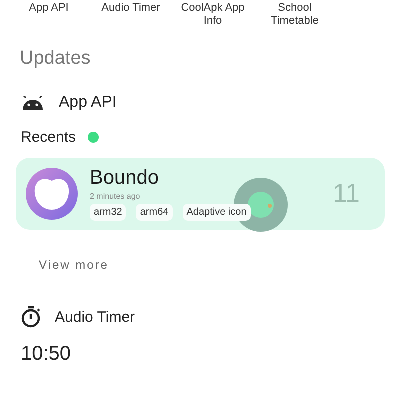  Describe the element at coordinates (116, 196) in the screenshot. I see `update-time: 2 minutes ago` at that location.